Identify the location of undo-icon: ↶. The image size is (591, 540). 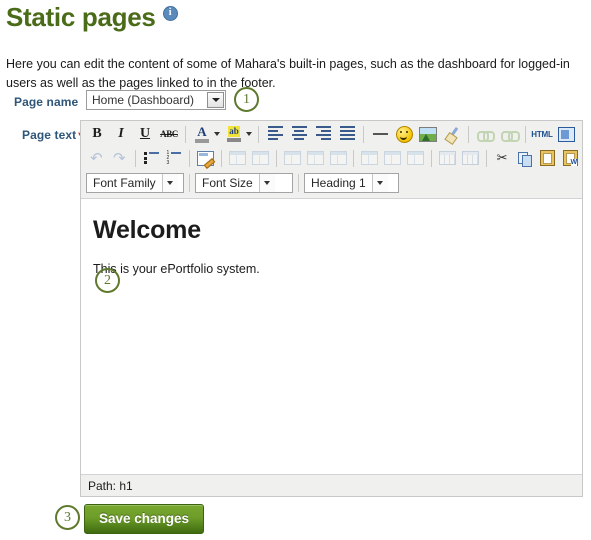
(96, 157).